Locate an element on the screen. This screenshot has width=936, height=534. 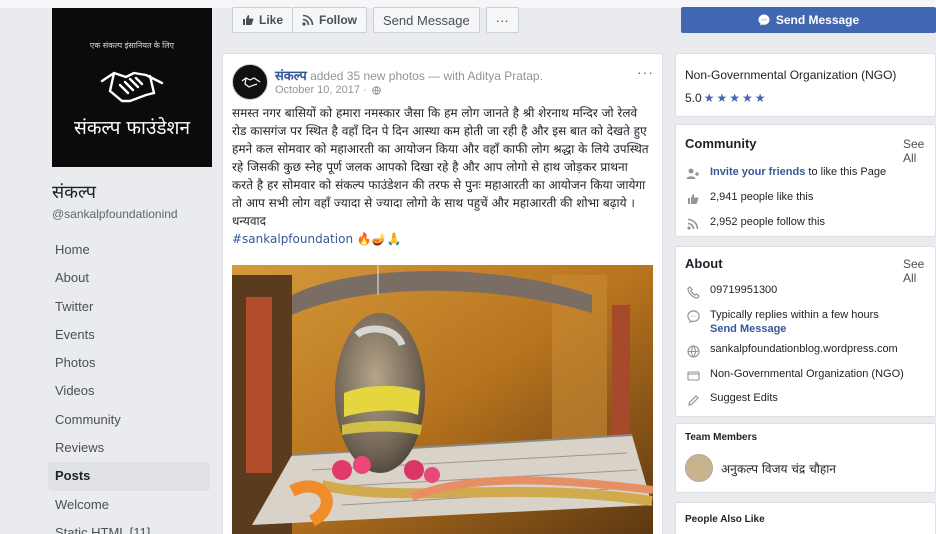
follows-row: 2,952 people follow this is located at coordinates (755, 224).